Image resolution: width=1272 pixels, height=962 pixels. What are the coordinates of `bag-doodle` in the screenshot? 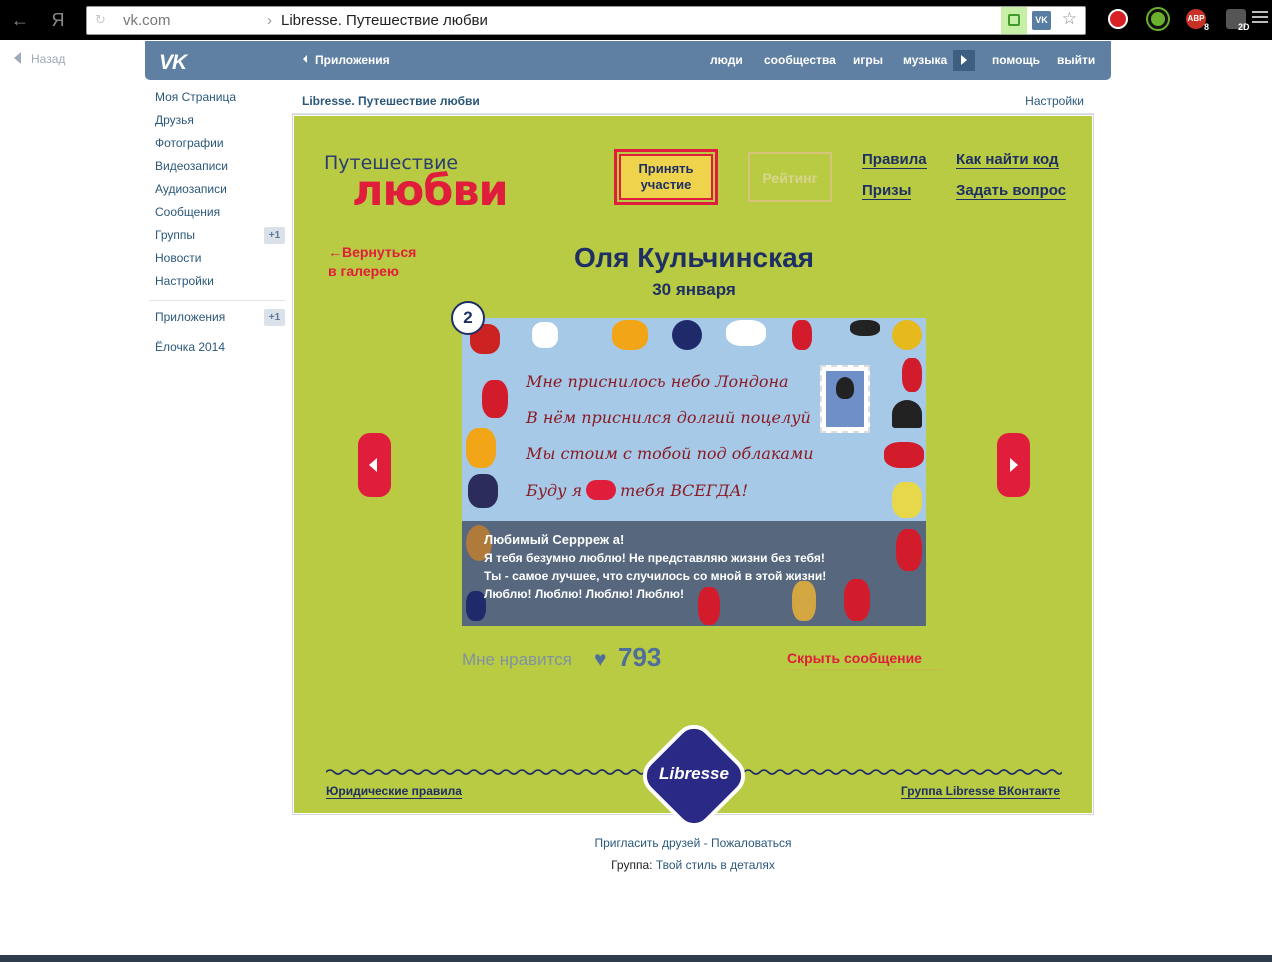 It's located at (630, 335).